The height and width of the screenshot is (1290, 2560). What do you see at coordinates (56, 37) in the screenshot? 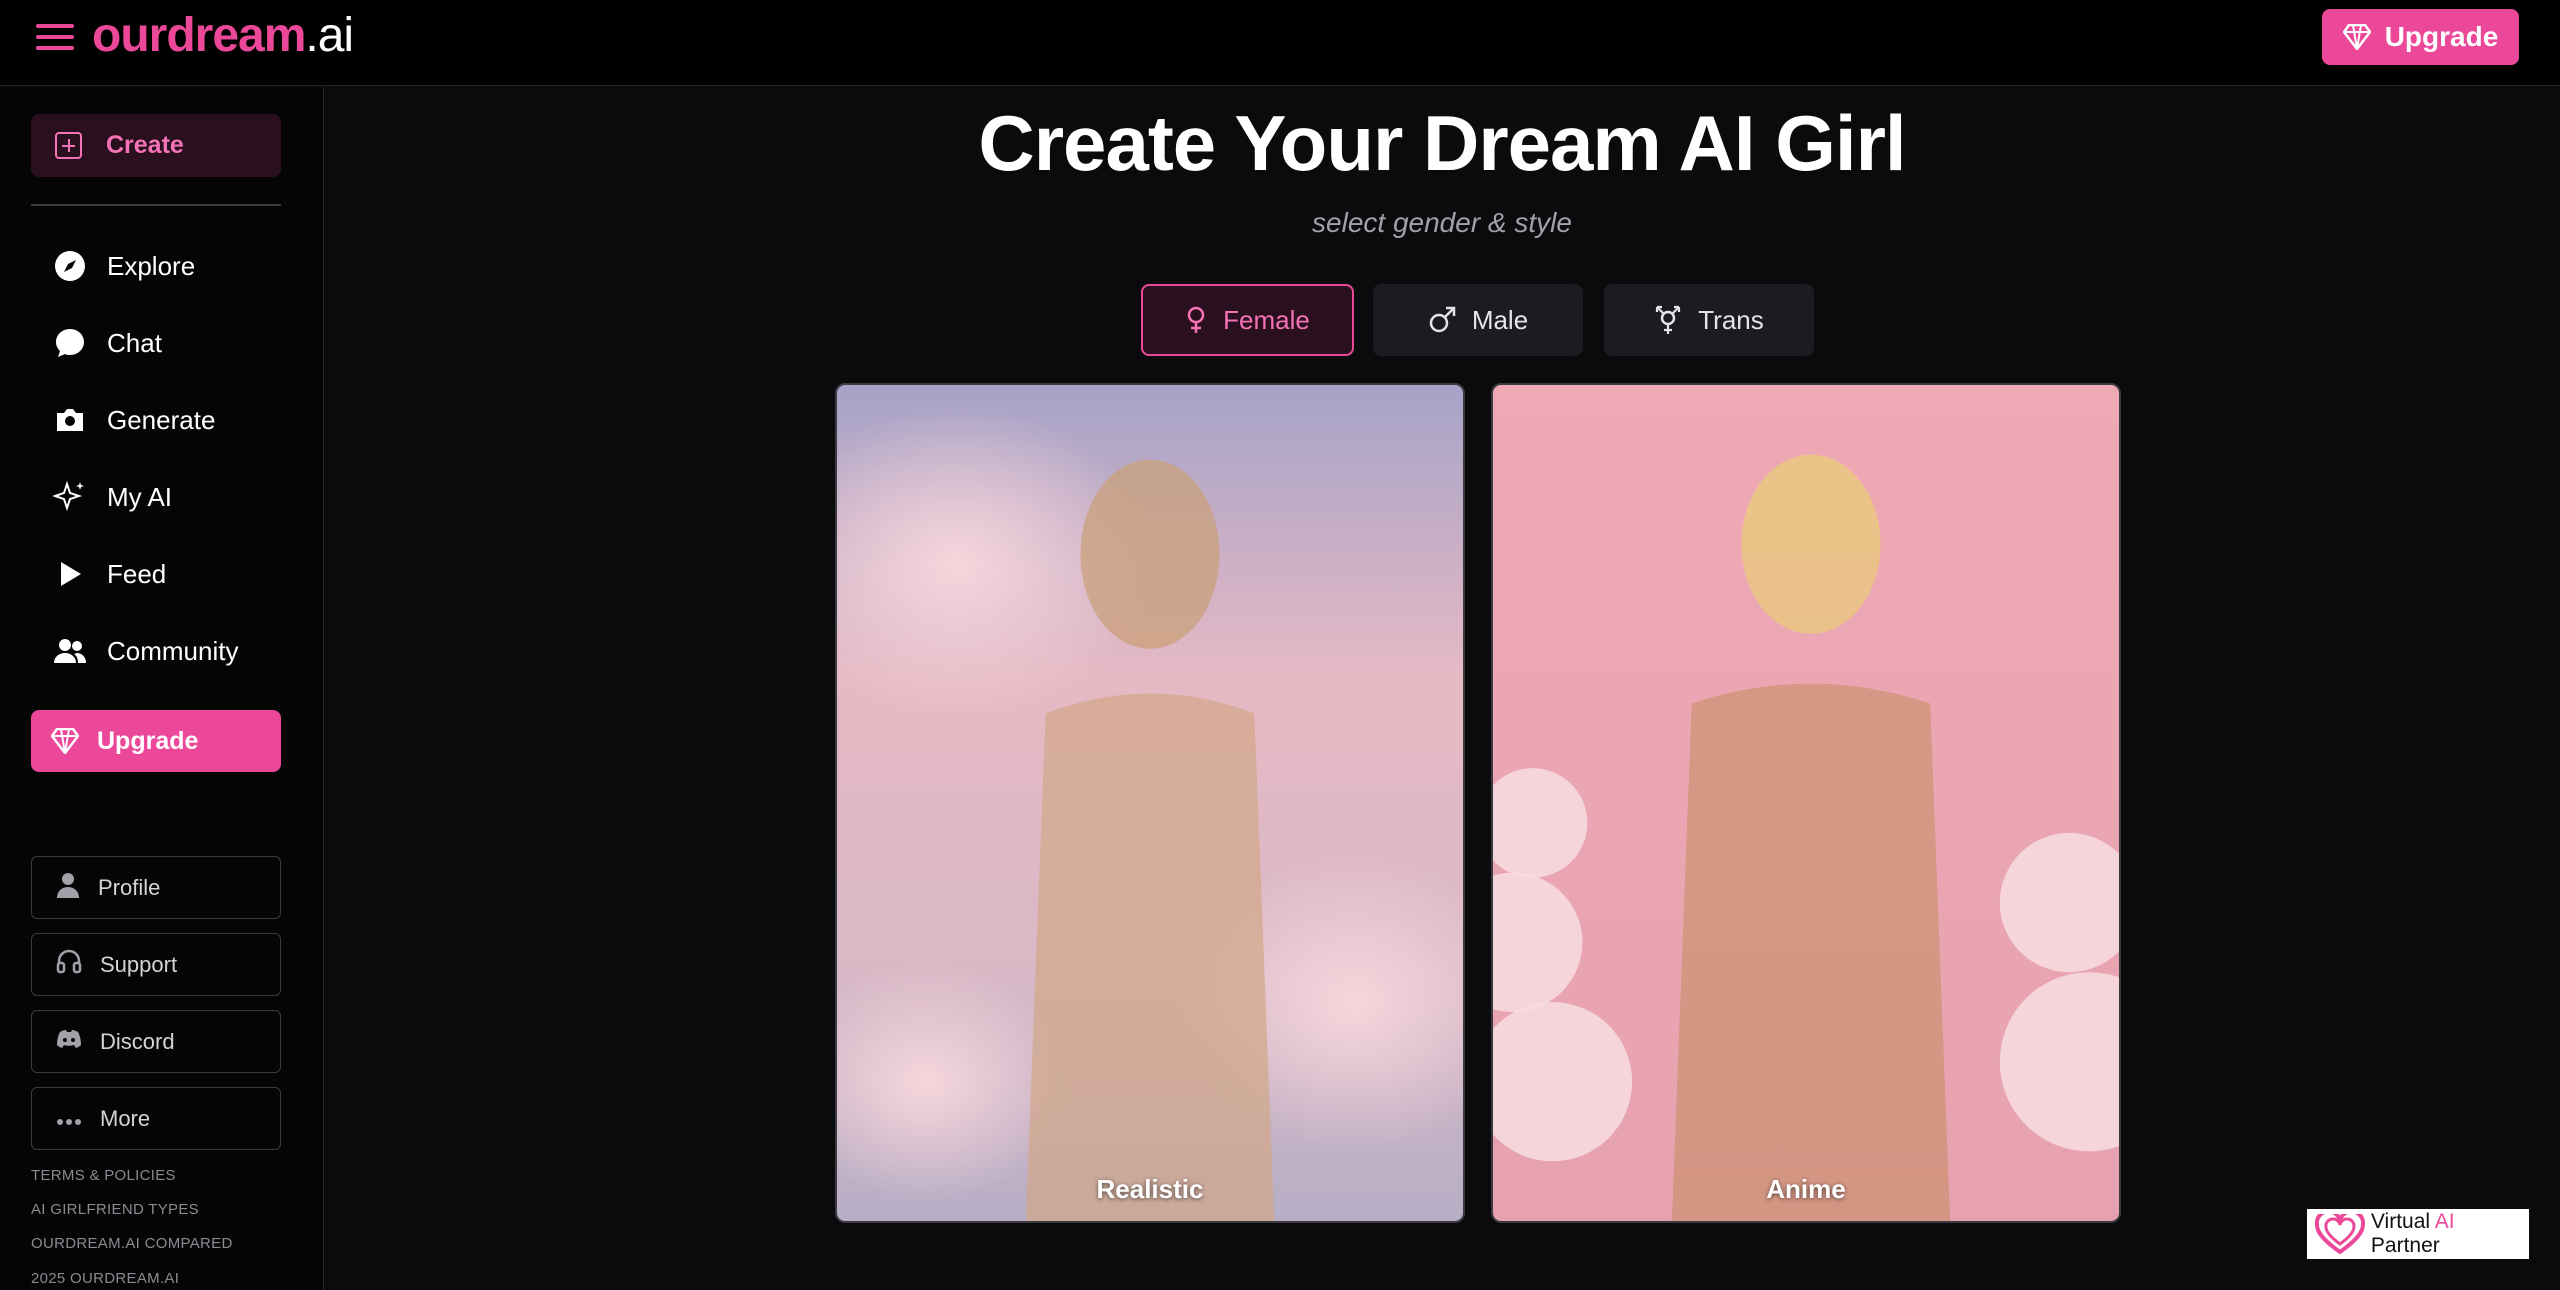
I see `hamburger-menu-icon` at bounding box center [56, 37].